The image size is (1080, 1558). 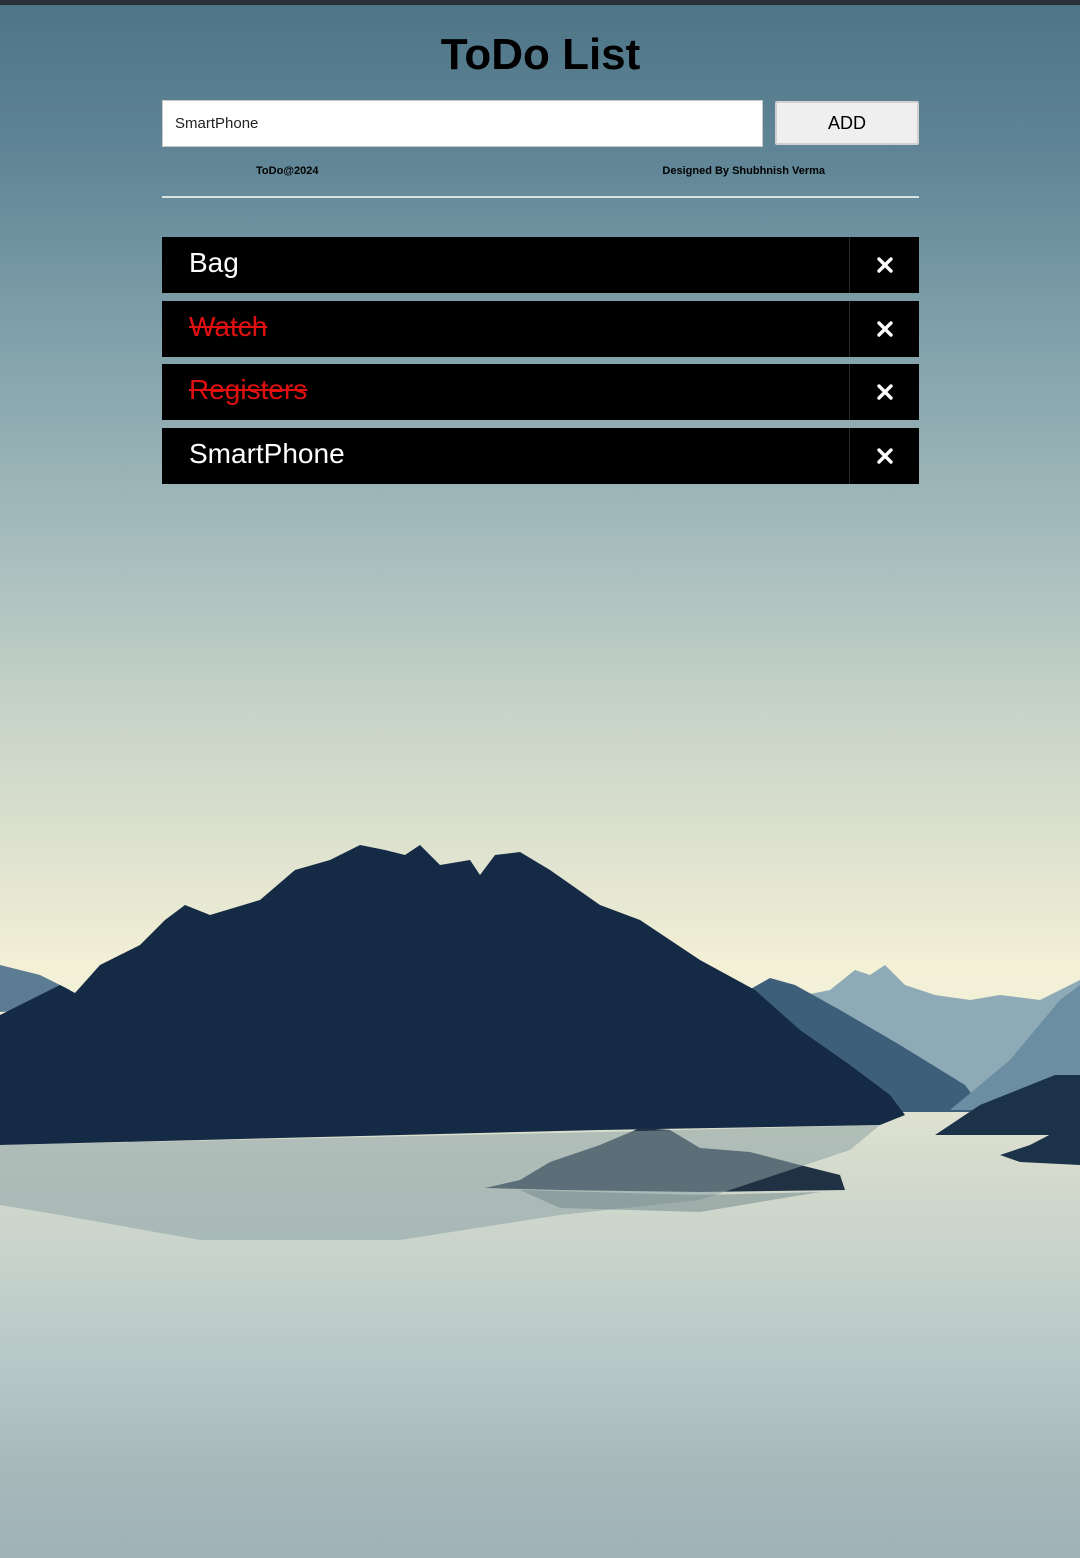 I want to click on todo-text: Bag, so click(x=214, y=263).